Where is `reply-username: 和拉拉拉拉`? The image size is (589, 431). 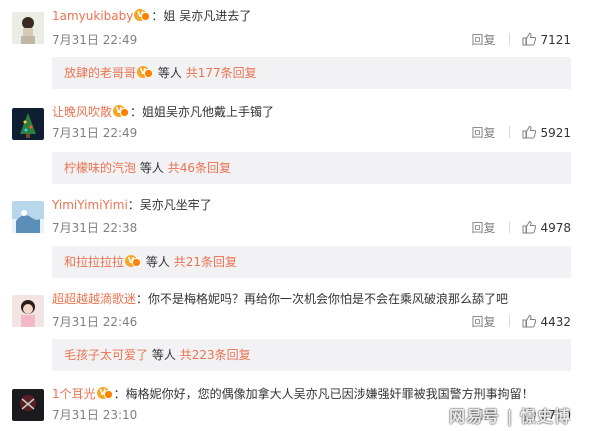 reply-username: 和拉拉拉拉 is located at coordinates (94, 262).